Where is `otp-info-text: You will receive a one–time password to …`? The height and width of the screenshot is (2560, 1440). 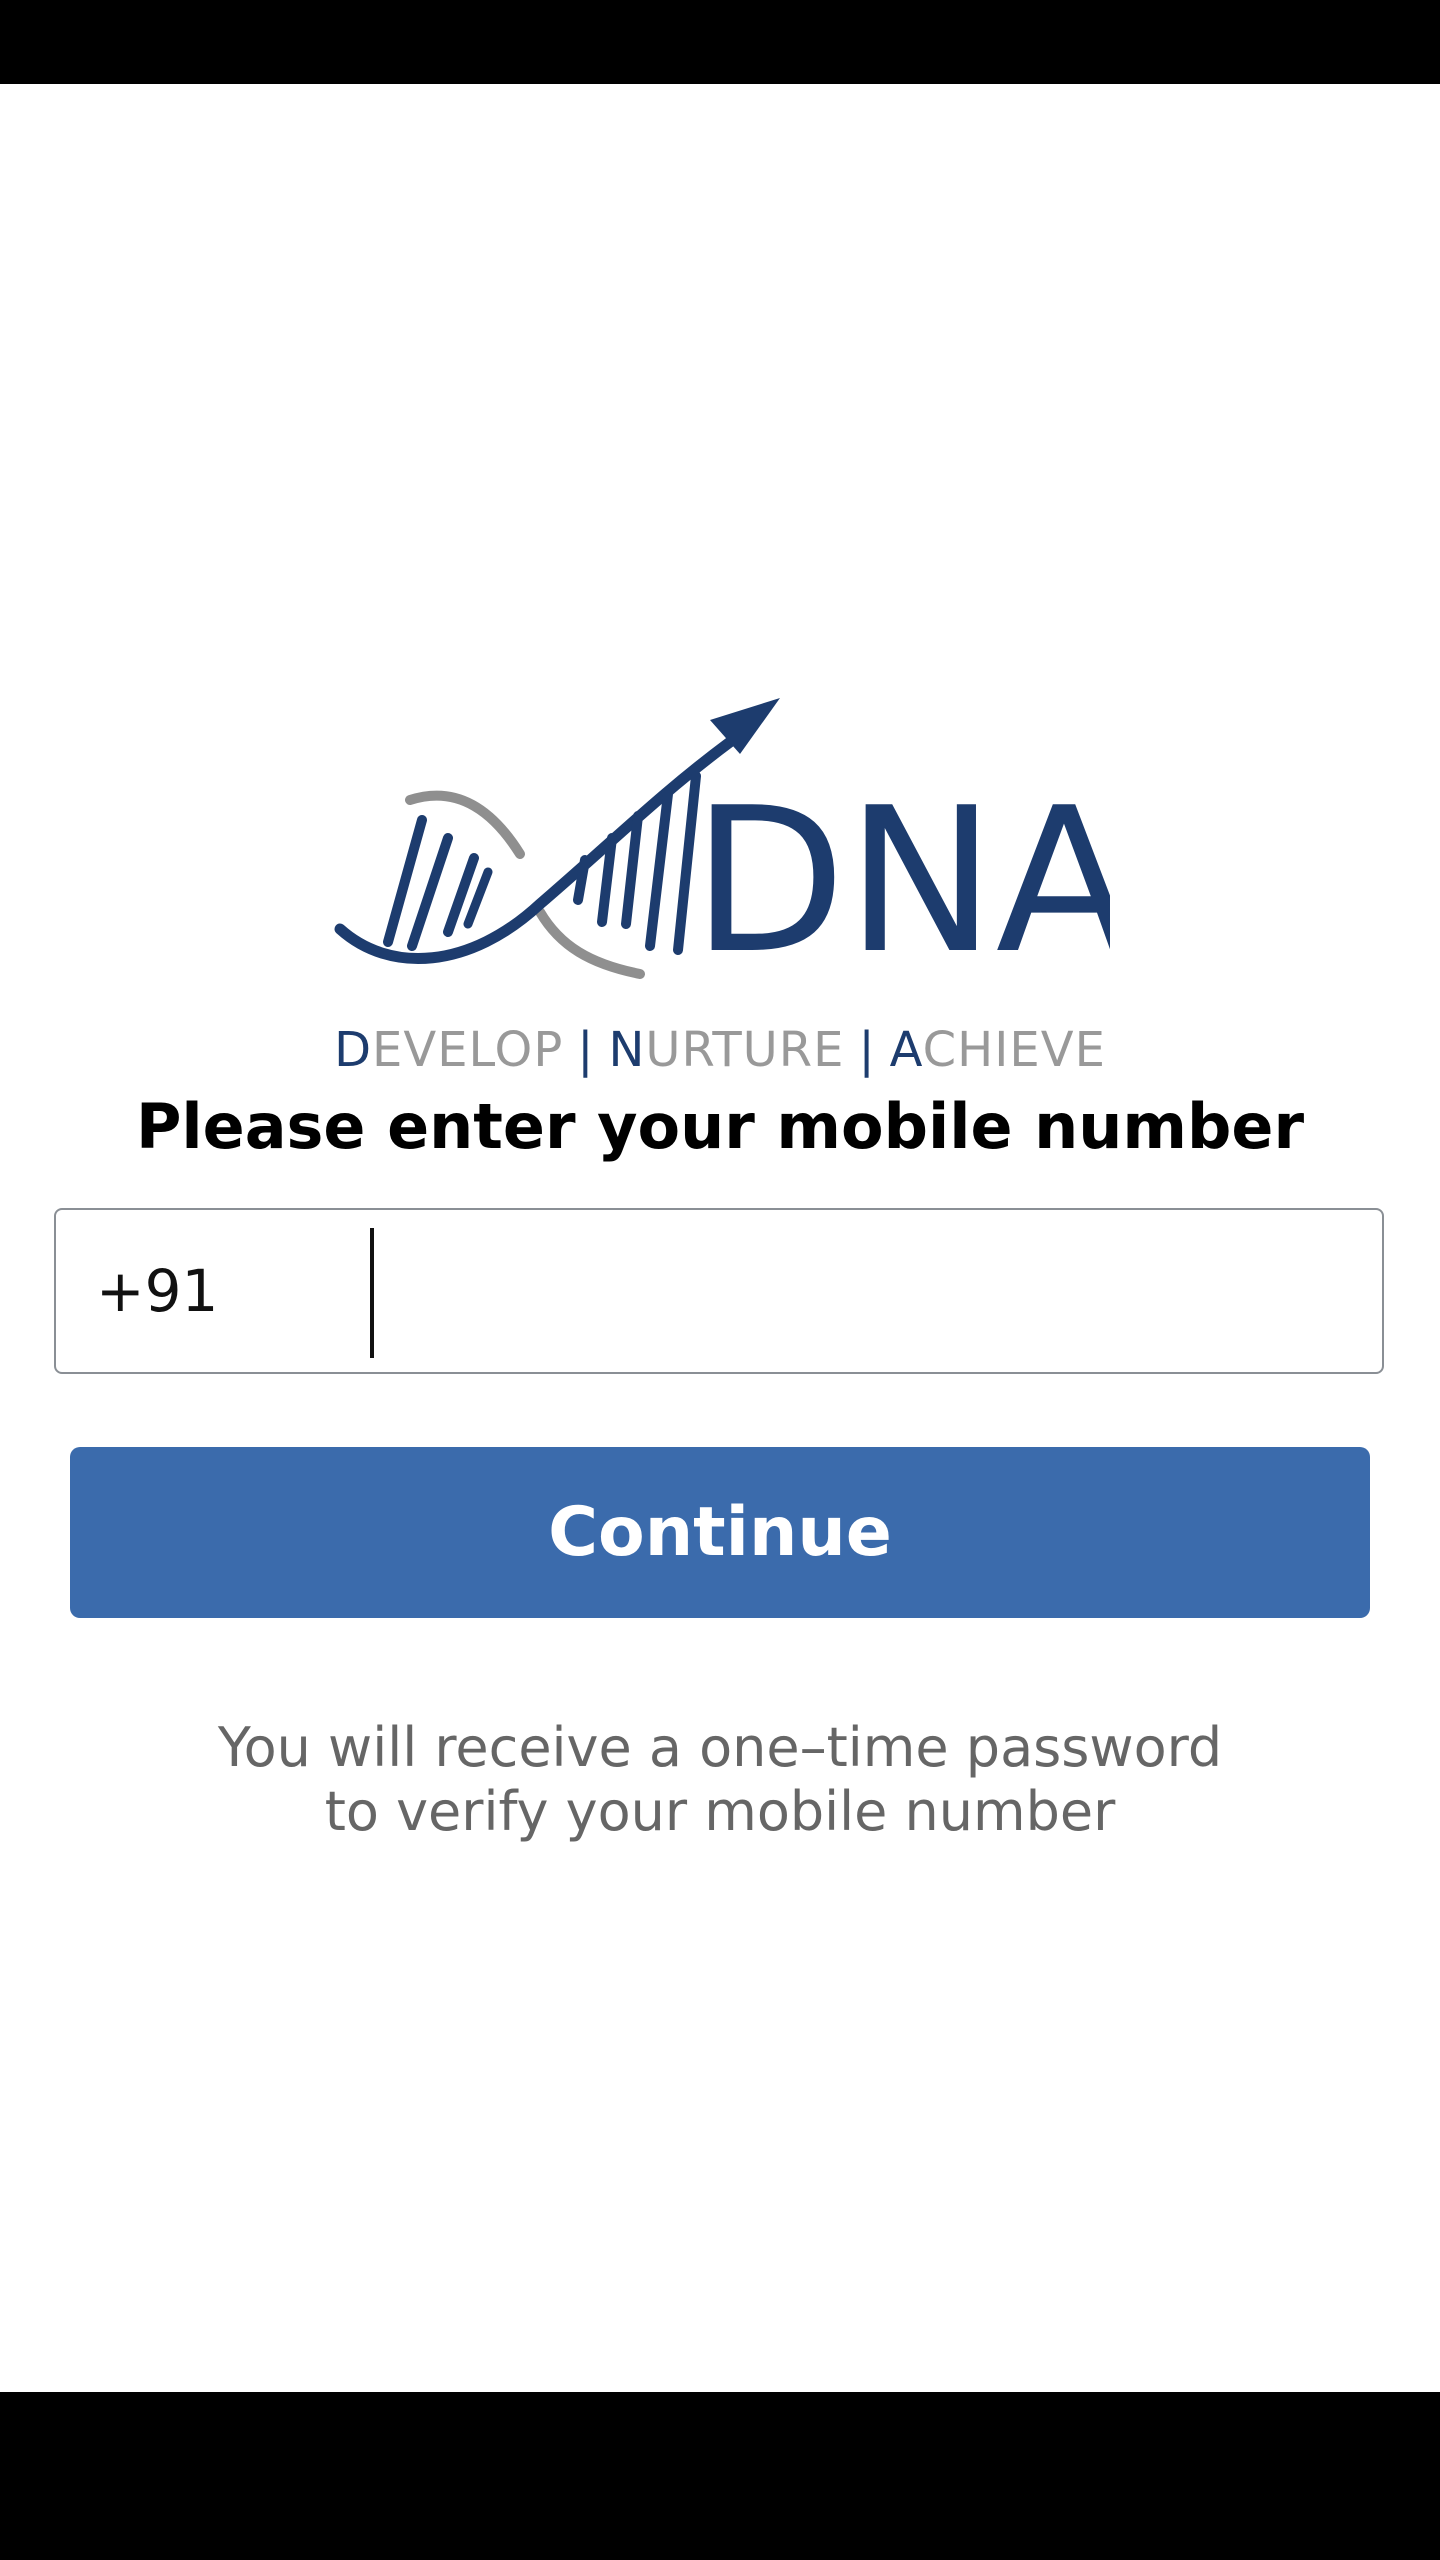
otp-info-text: You will receive a one–time password to … is located at coordinates (720, 1780).